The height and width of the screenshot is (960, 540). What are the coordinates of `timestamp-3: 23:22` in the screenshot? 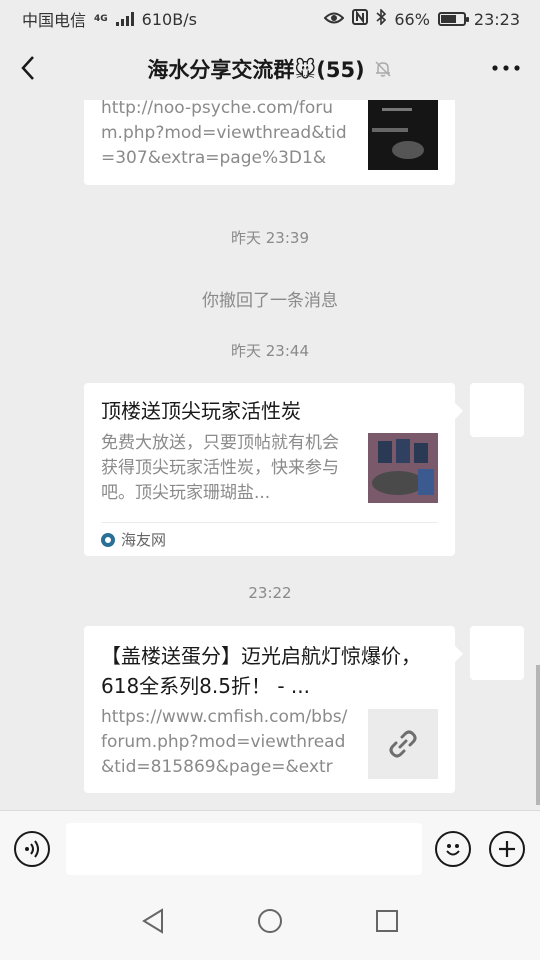 It's located at (270, 593).